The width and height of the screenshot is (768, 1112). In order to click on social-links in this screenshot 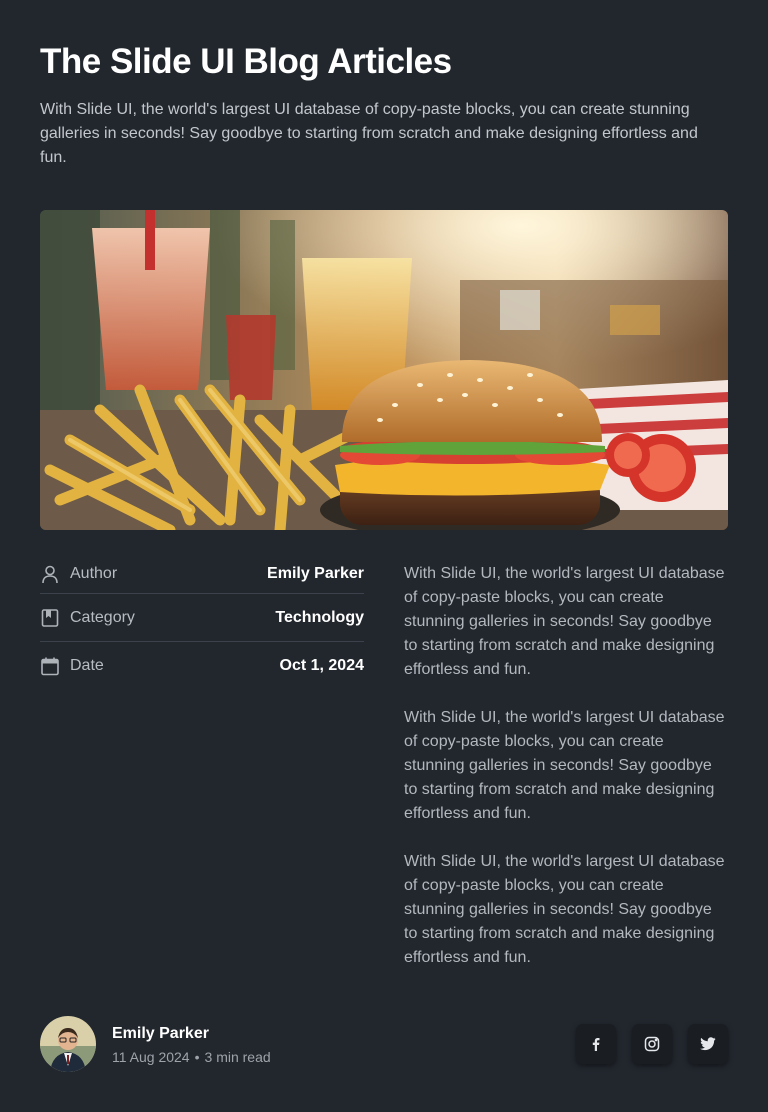, I will do `click(652, 1044)`.